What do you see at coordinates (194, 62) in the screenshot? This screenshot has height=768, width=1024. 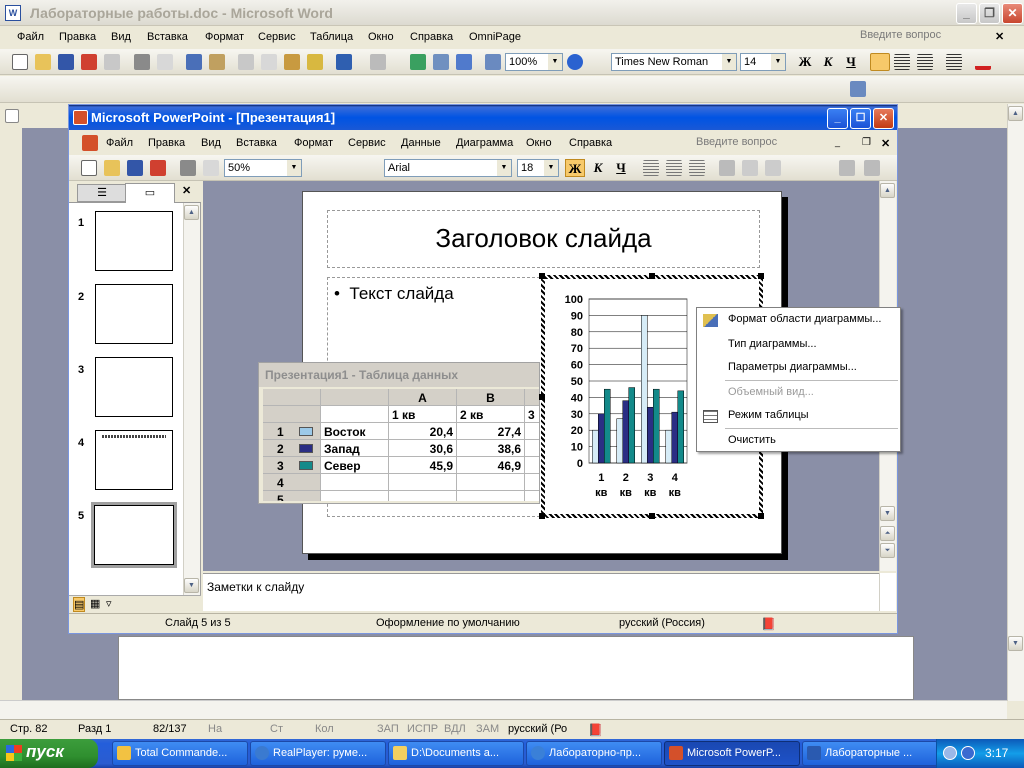 I see `spelling-icon` at bounding box center [194, 62].